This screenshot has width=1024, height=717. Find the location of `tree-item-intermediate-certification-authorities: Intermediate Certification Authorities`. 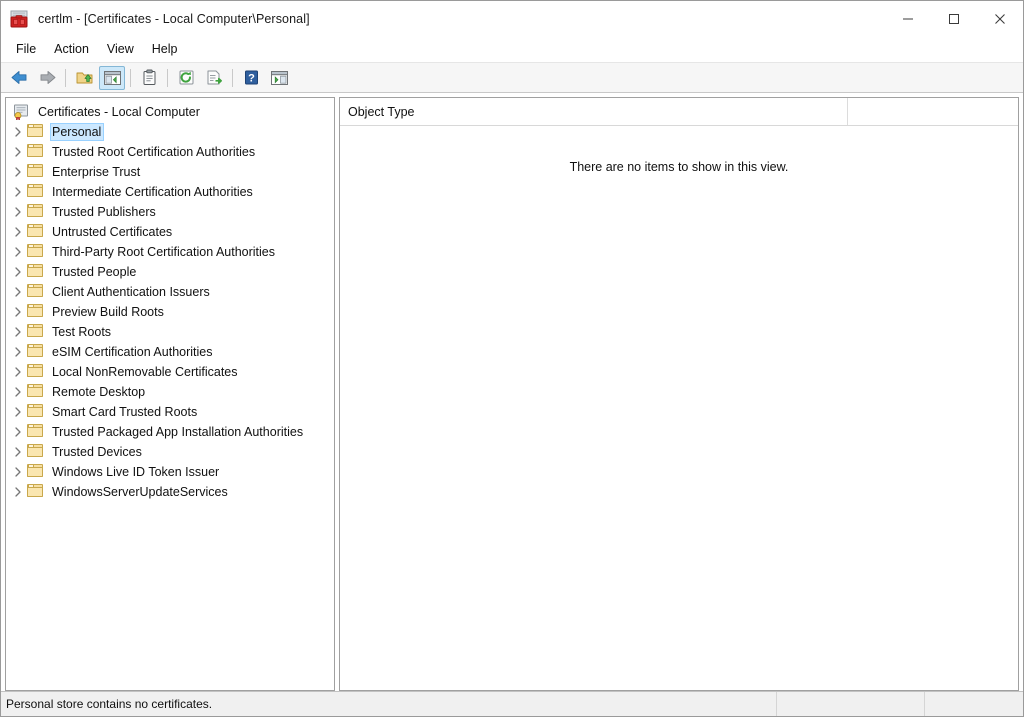

tree-item-intermediate-certification-authorities: Intermediate Certification Authorities is located at coordinates (170, 192).